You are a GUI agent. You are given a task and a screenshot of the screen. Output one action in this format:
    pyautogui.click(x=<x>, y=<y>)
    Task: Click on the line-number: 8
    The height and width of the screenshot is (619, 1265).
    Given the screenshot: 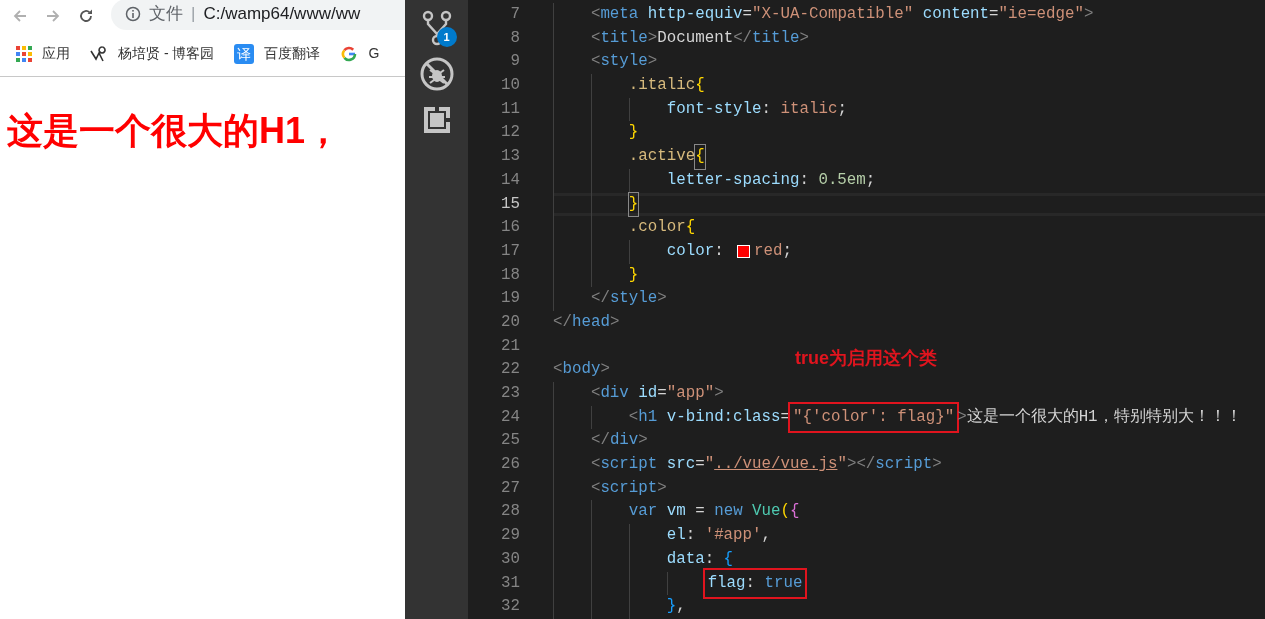 What is the action you would take?
    pyautogui.click(x=514, y=38)
    